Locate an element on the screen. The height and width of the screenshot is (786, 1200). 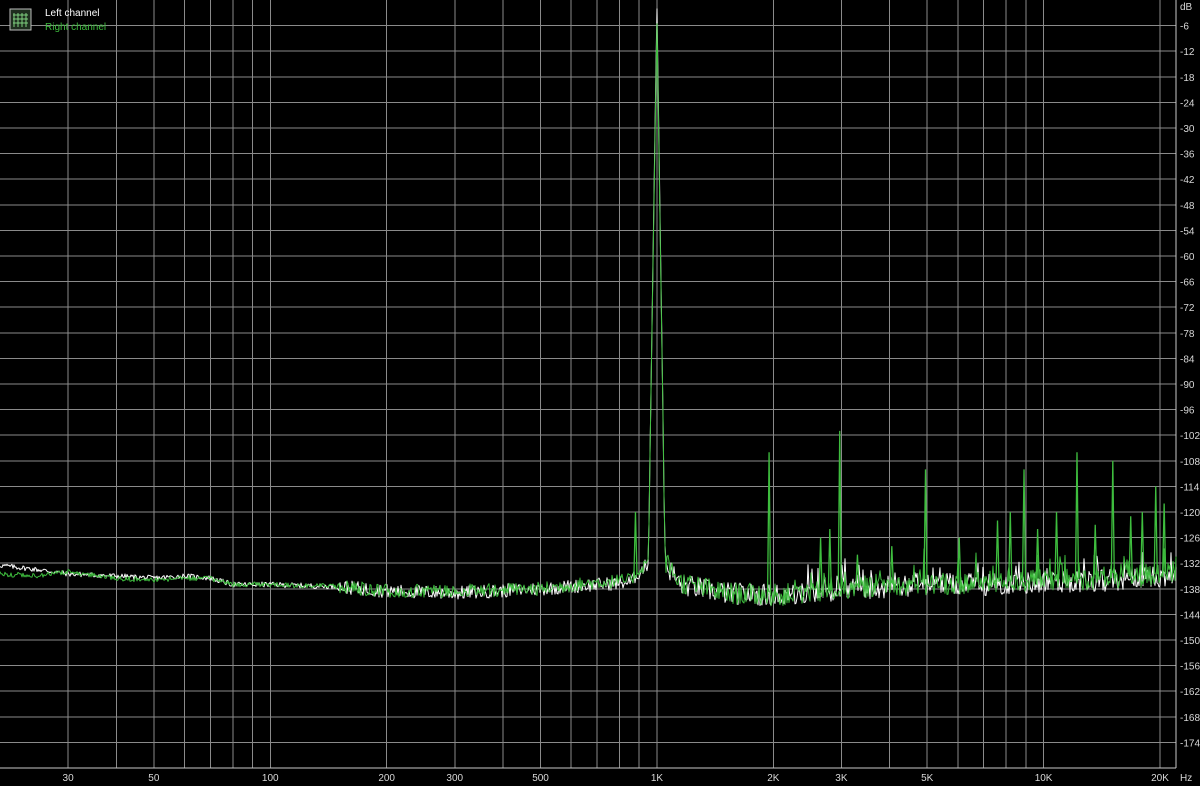
y-tick-label: -12 is located at coordinates (1187, 52).